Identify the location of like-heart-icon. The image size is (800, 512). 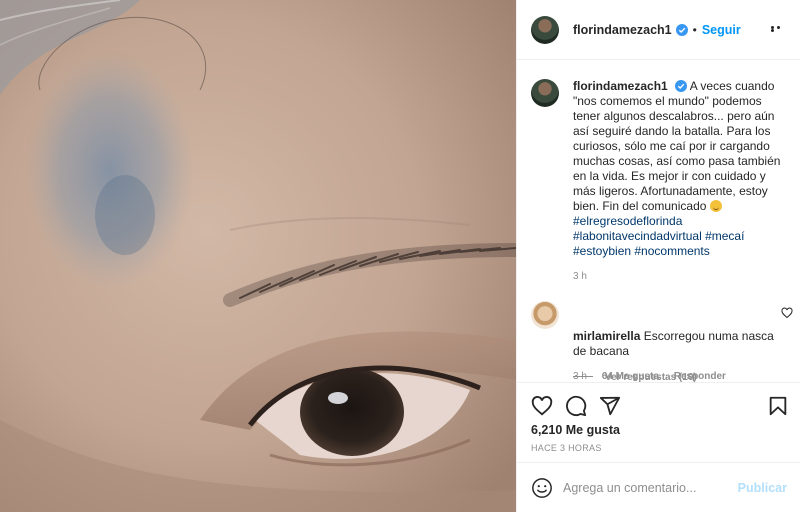
(542, 406).